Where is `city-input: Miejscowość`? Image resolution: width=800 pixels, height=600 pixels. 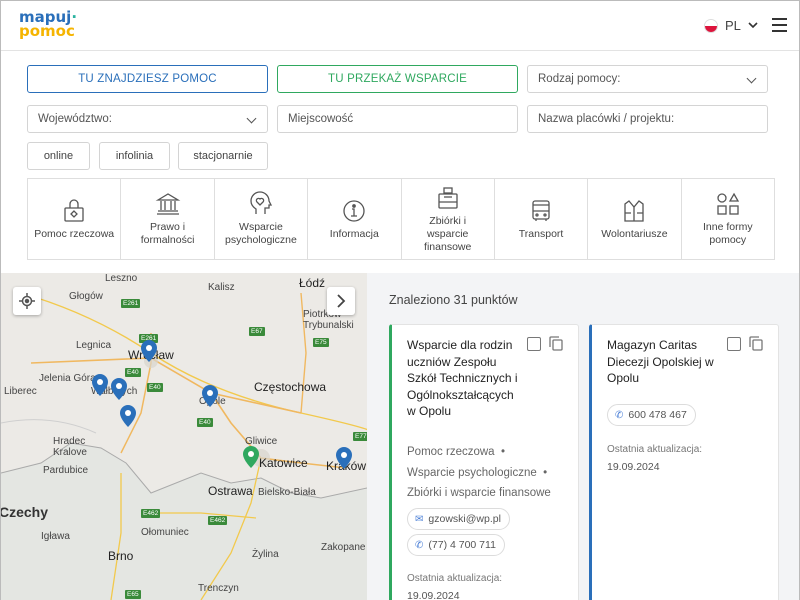
city-input: Miejscowość is located at coordinates (397, 119).